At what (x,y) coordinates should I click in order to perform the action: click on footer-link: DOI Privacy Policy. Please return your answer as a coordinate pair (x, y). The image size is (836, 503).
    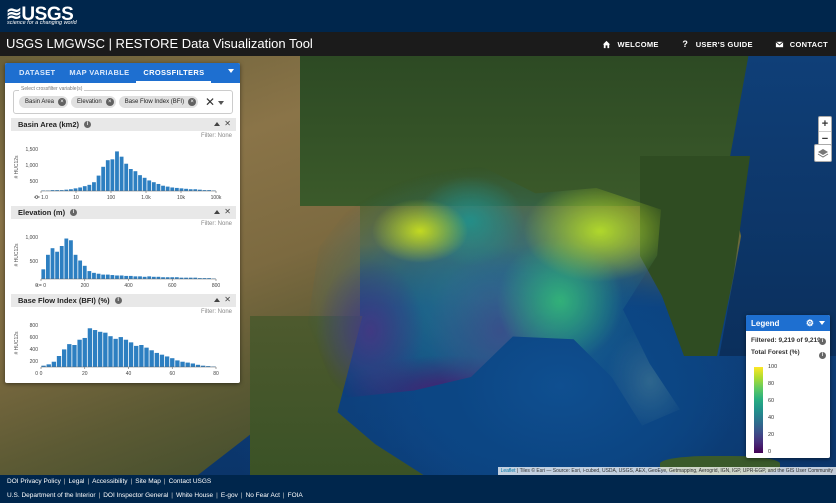
    Looking at the image, I should click on (34, 481).